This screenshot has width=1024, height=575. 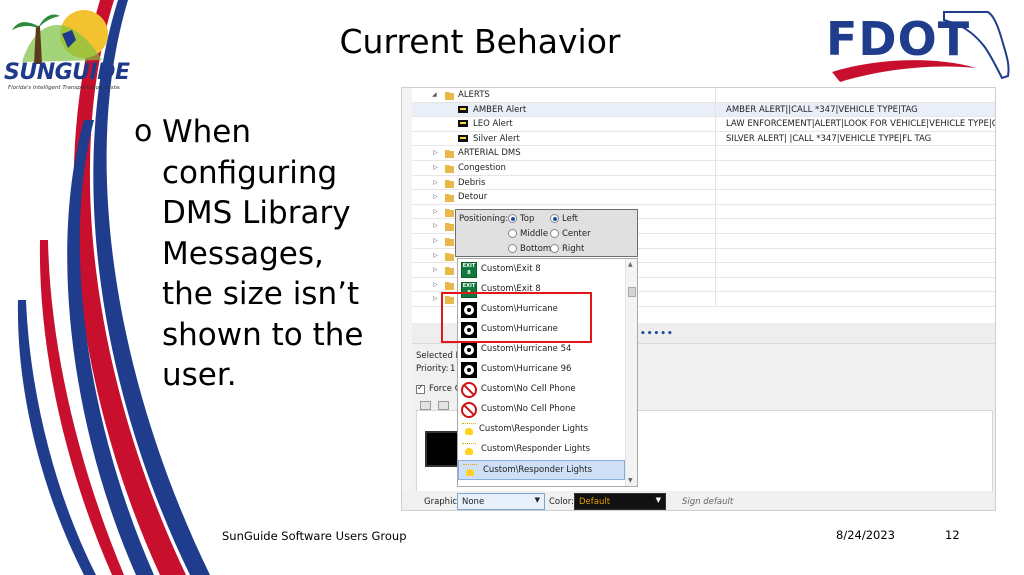 I want to click on slide-title: Current Behavior, so click(x=480, y=41).